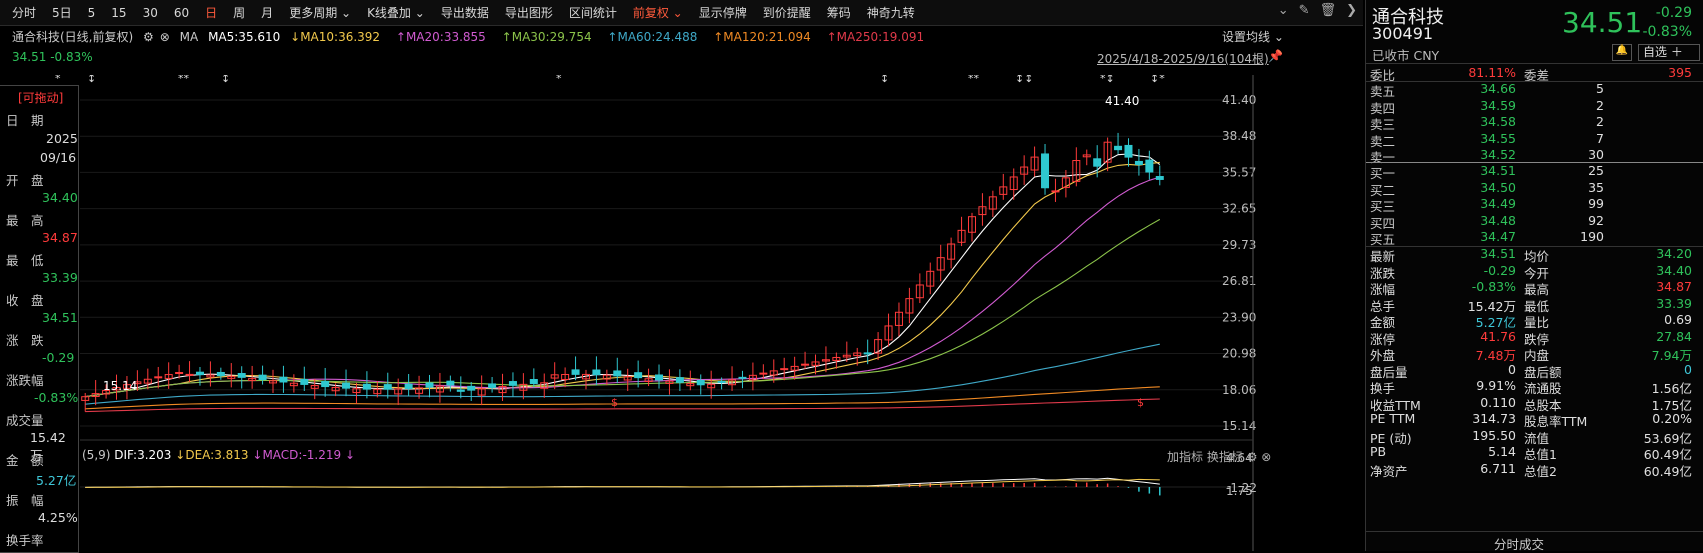 The width and height of the screenshot is (1703, 553). What do you see at coordinates (320, 12) in the screenshot?
I see `toolbar-item-9: 更多周期 ⌄` at bounding box center [320, 12].